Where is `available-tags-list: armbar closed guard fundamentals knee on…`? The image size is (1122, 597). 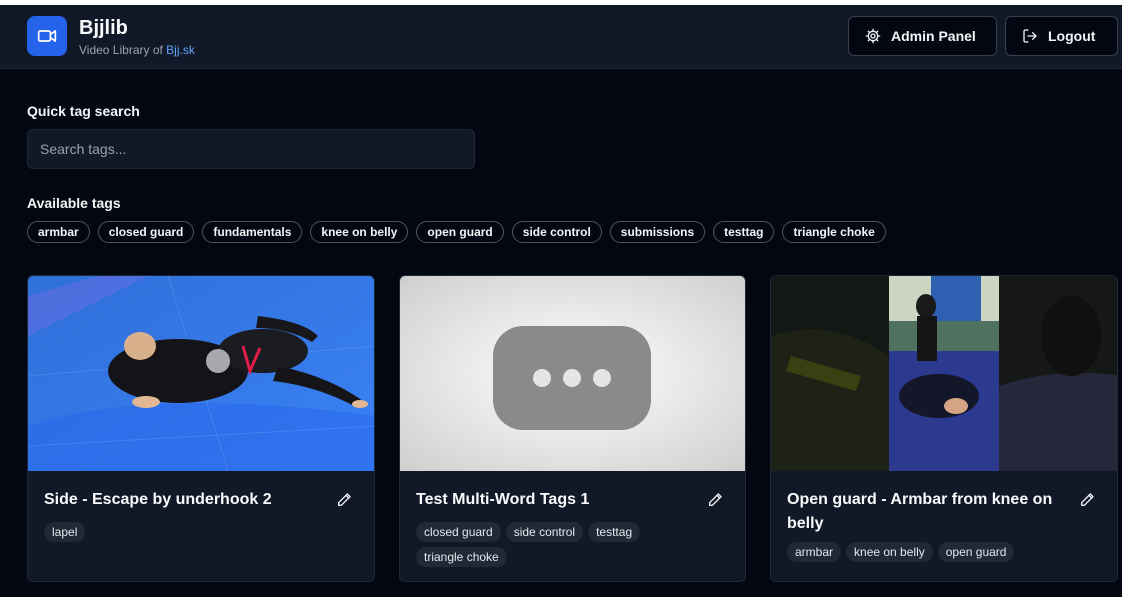 available-tags-list: armbar closed guard fundamentals knee on… is located at coordinates (456, 232).